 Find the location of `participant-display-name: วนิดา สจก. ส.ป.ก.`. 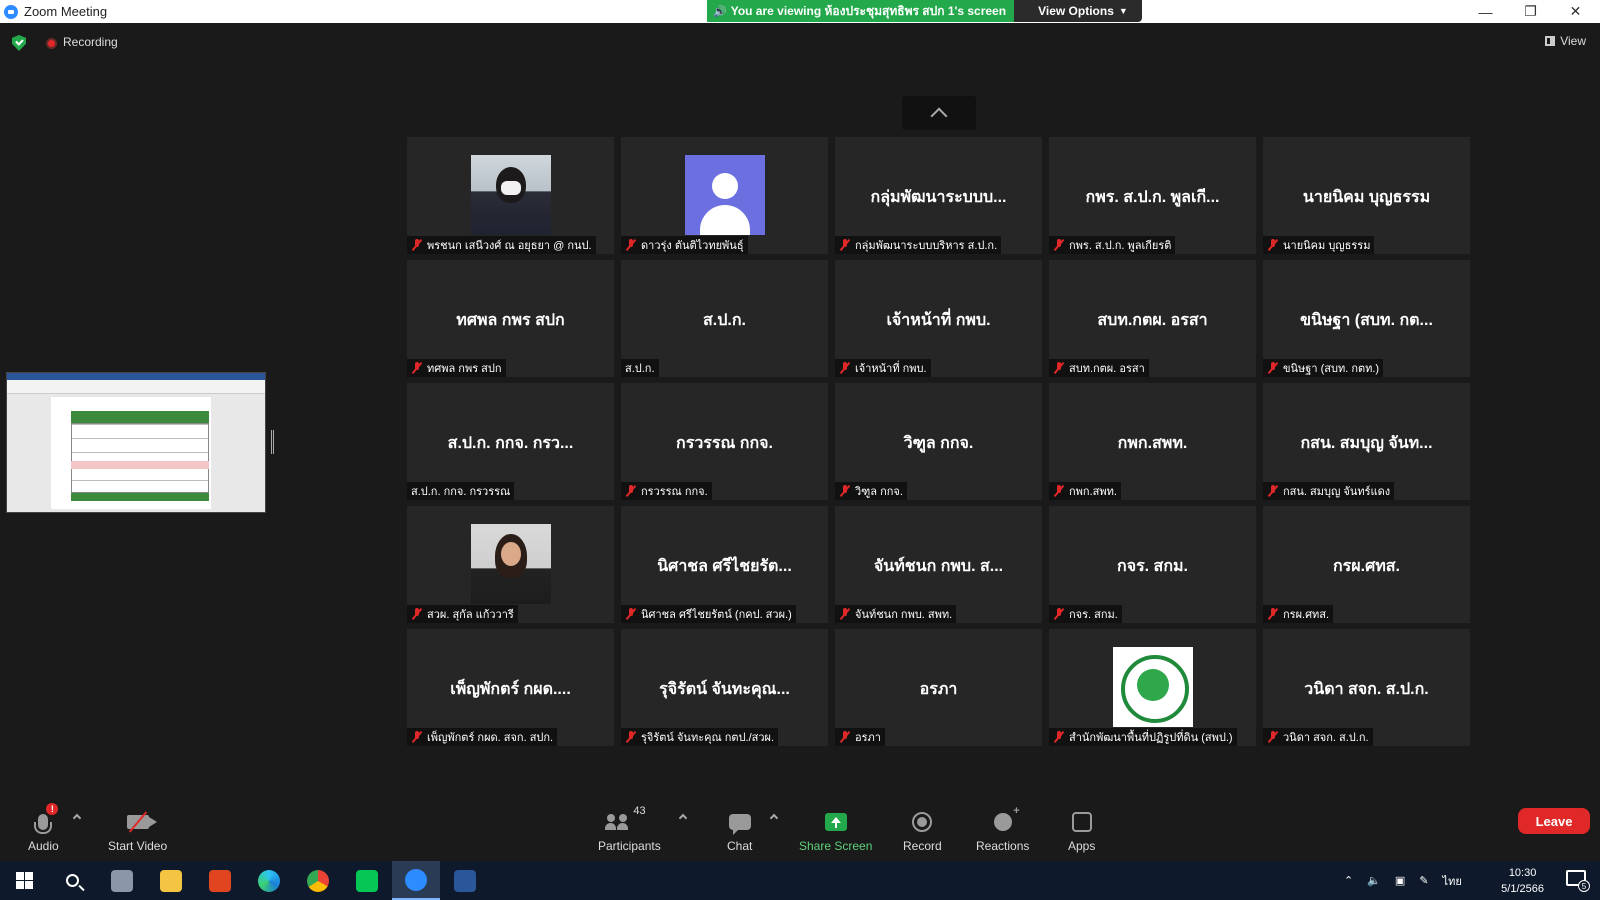

participant-display-name: วนิดา สจก. ส.ป.ก. is located at coordinates (1366, 689).